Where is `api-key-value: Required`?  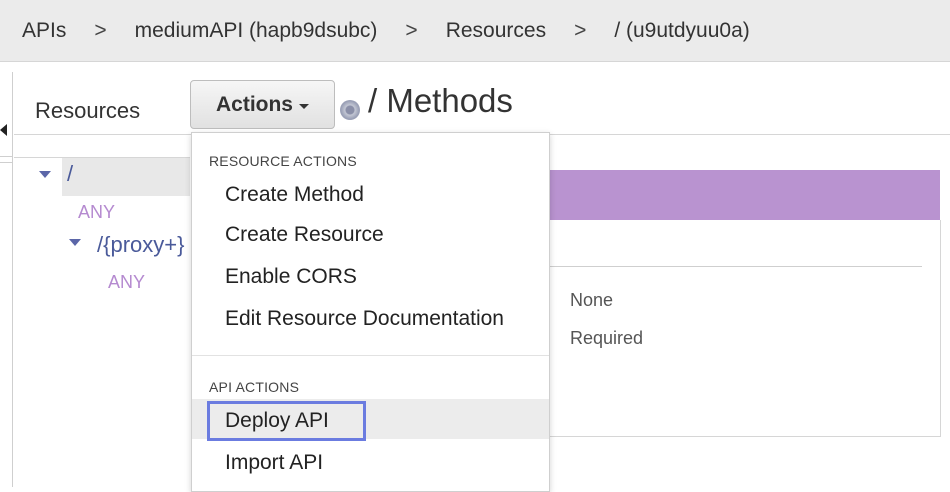
api-key-value: Required is located at coordinates (607, 338).